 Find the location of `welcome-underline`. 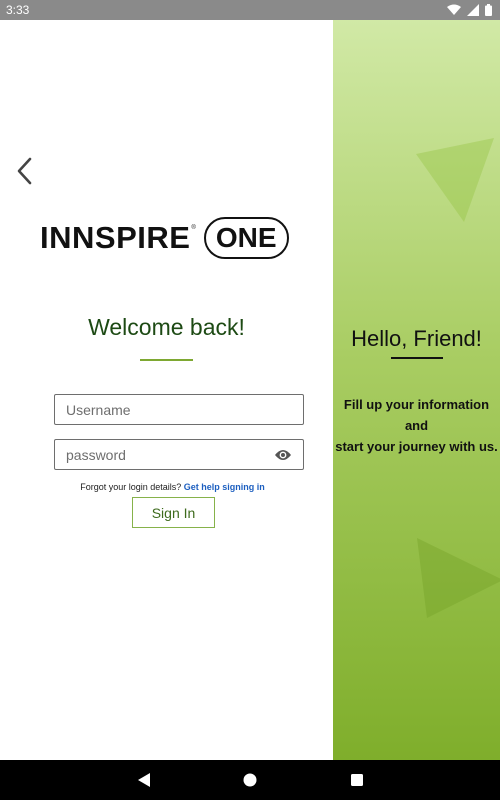

welcome-underline is located at coordinates (166, 360).